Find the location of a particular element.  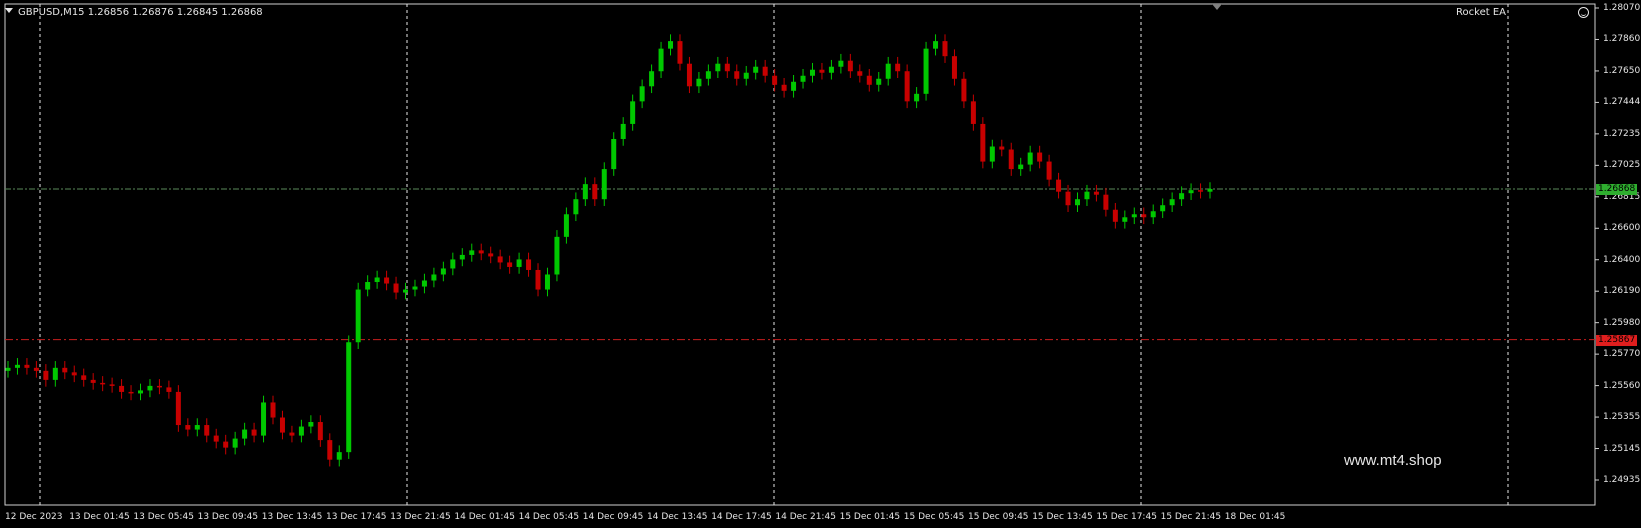

price-axis-label: 1.25560 is located at coordinates (1622, 385).